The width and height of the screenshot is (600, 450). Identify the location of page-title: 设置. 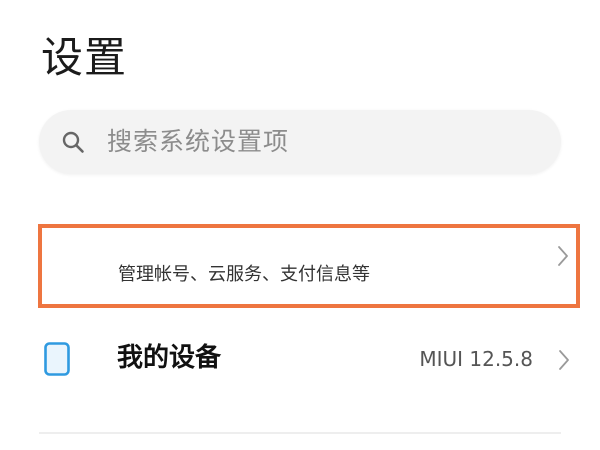
(84, 57).